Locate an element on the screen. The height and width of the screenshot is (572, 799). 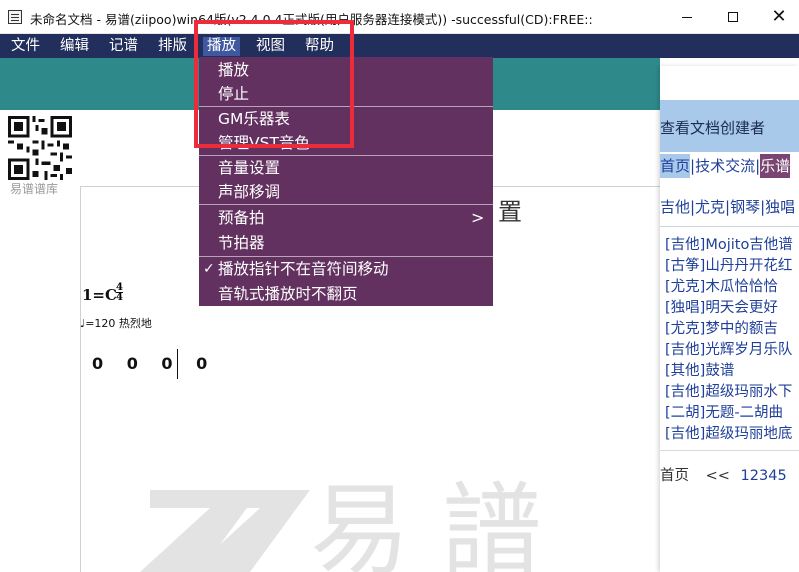
score-link: [吉他]Mojito吉他谱 is located at coordinates (729, 245).